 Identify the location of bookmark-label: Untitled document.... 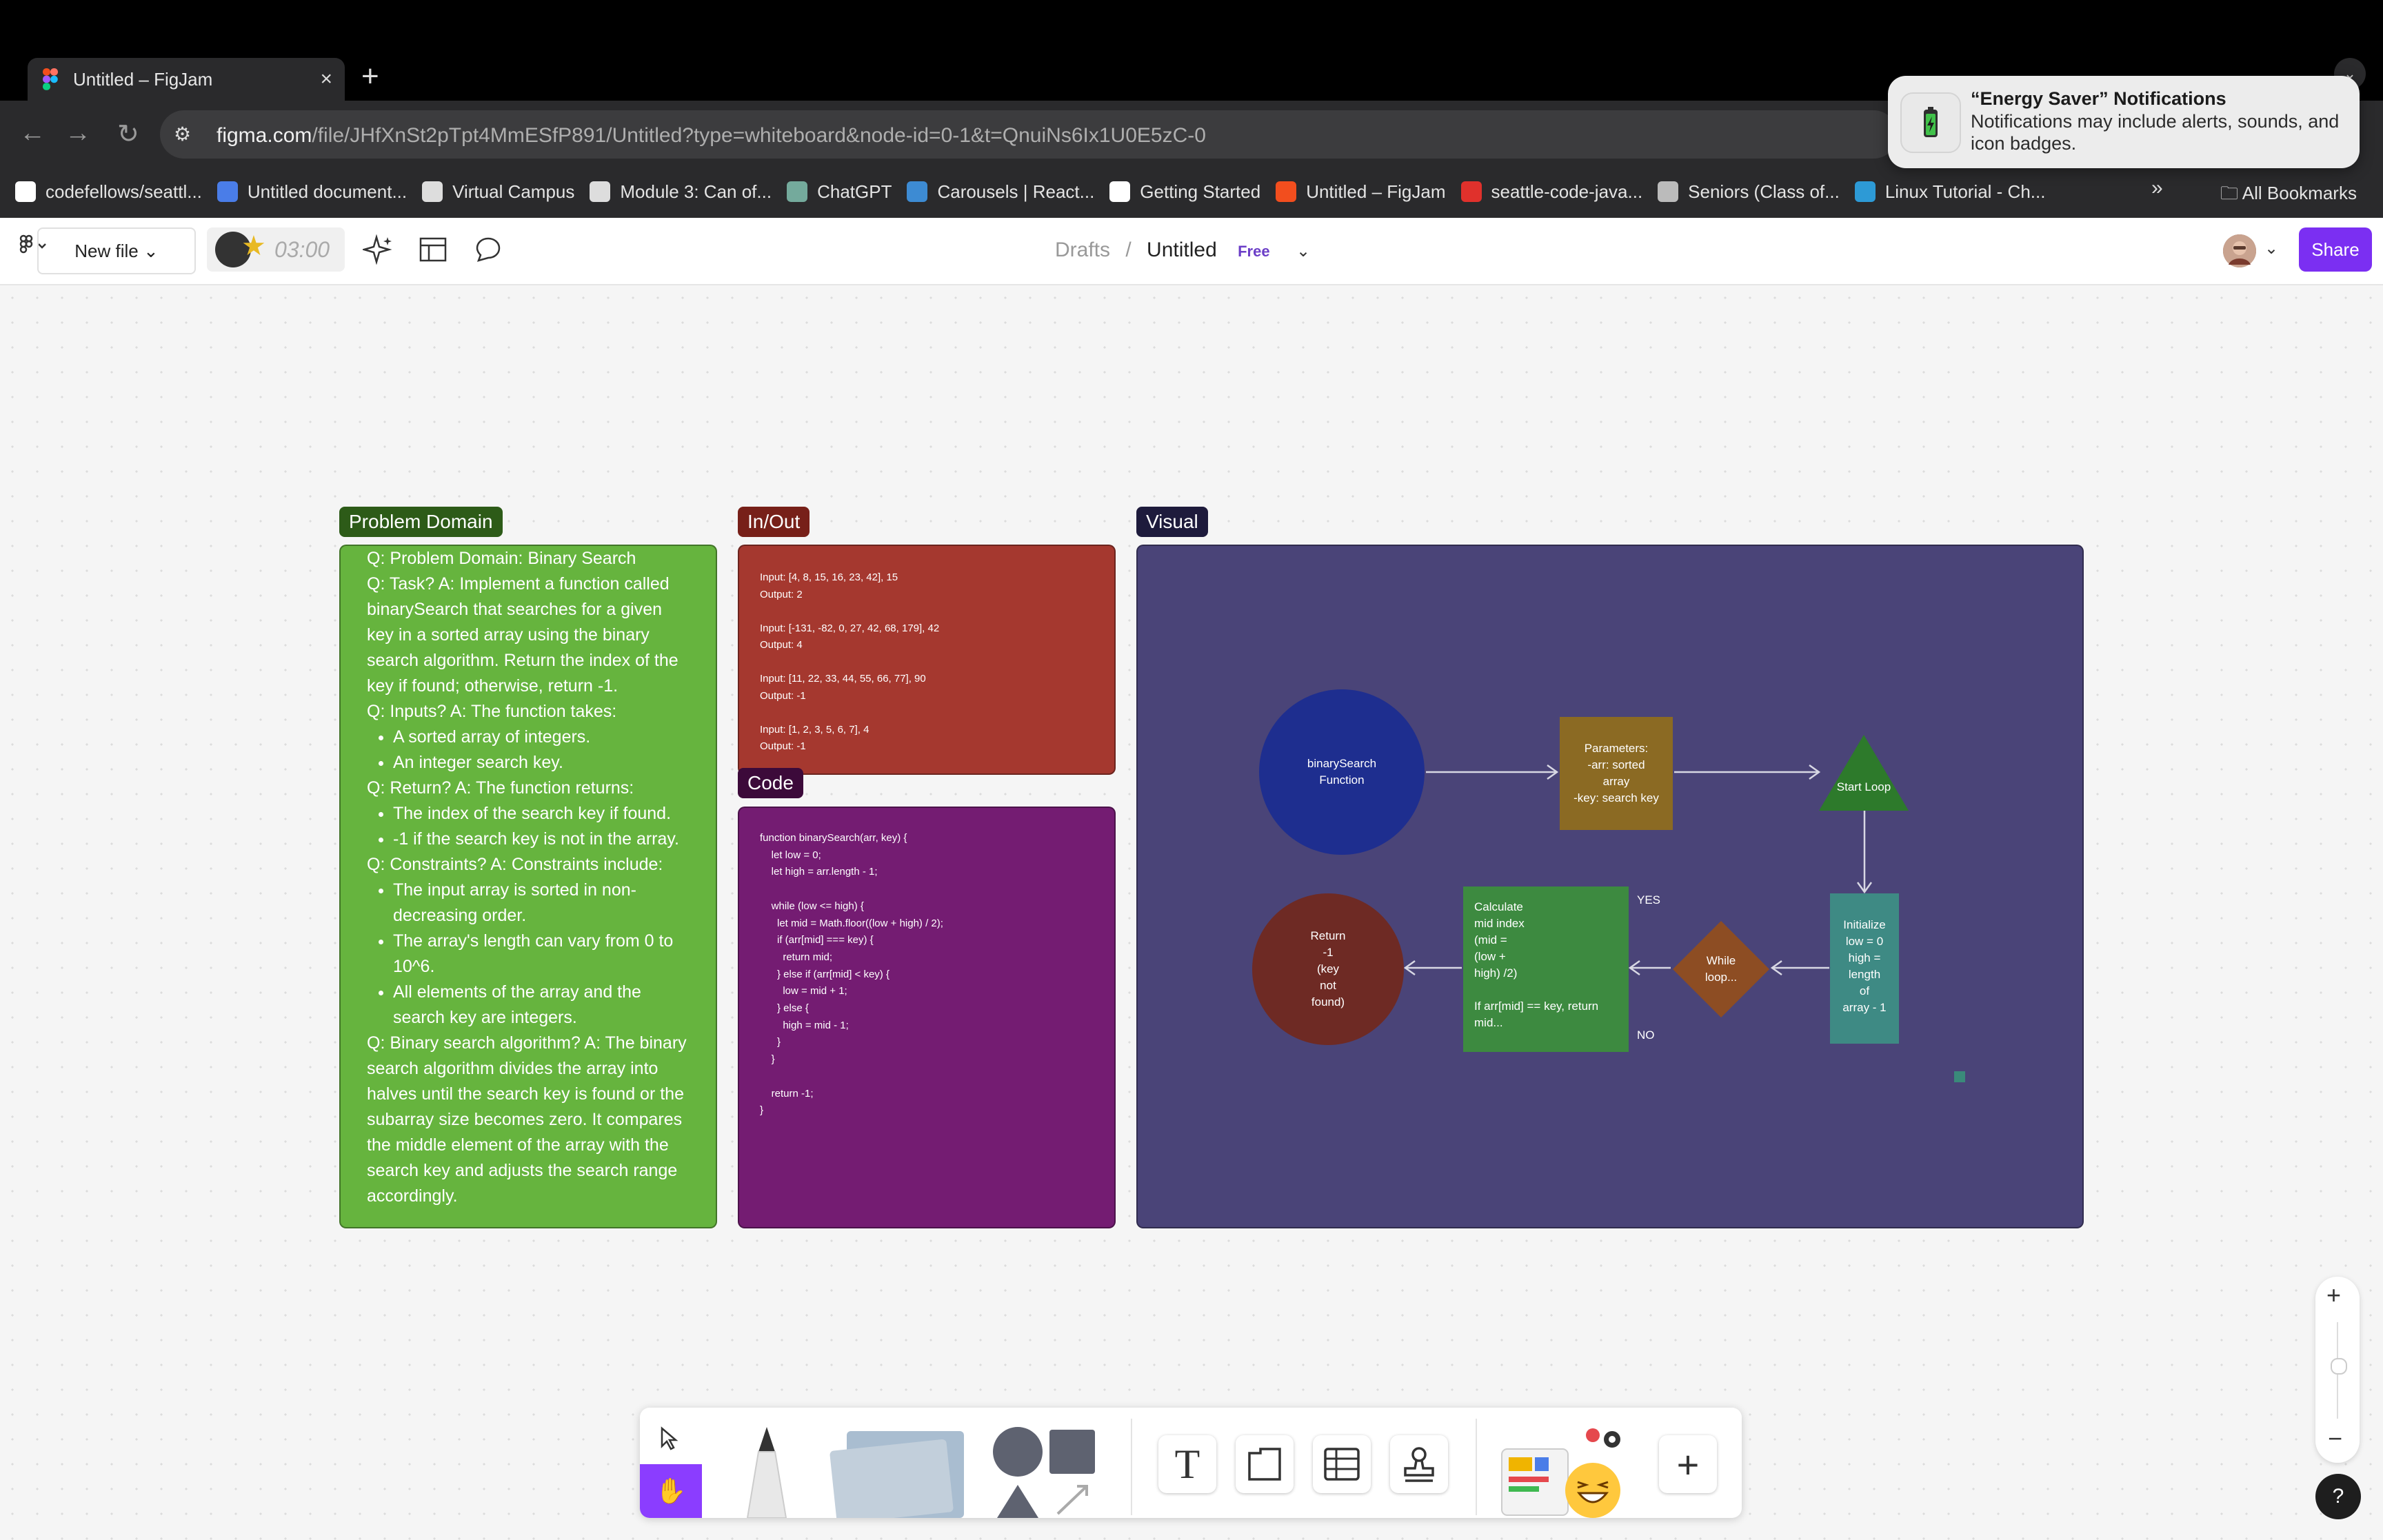
(327, 192).